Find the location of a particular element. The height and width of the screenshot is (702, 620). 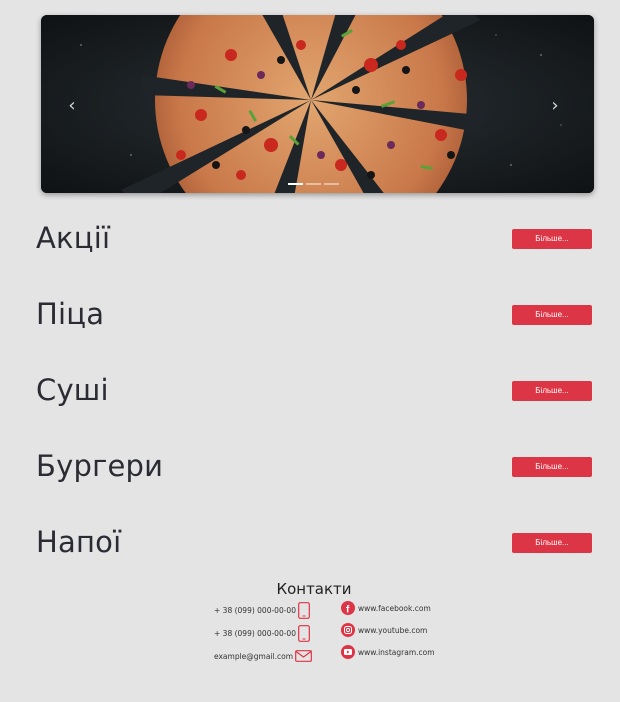

svg-text: f is located at coordinates (348, 610).